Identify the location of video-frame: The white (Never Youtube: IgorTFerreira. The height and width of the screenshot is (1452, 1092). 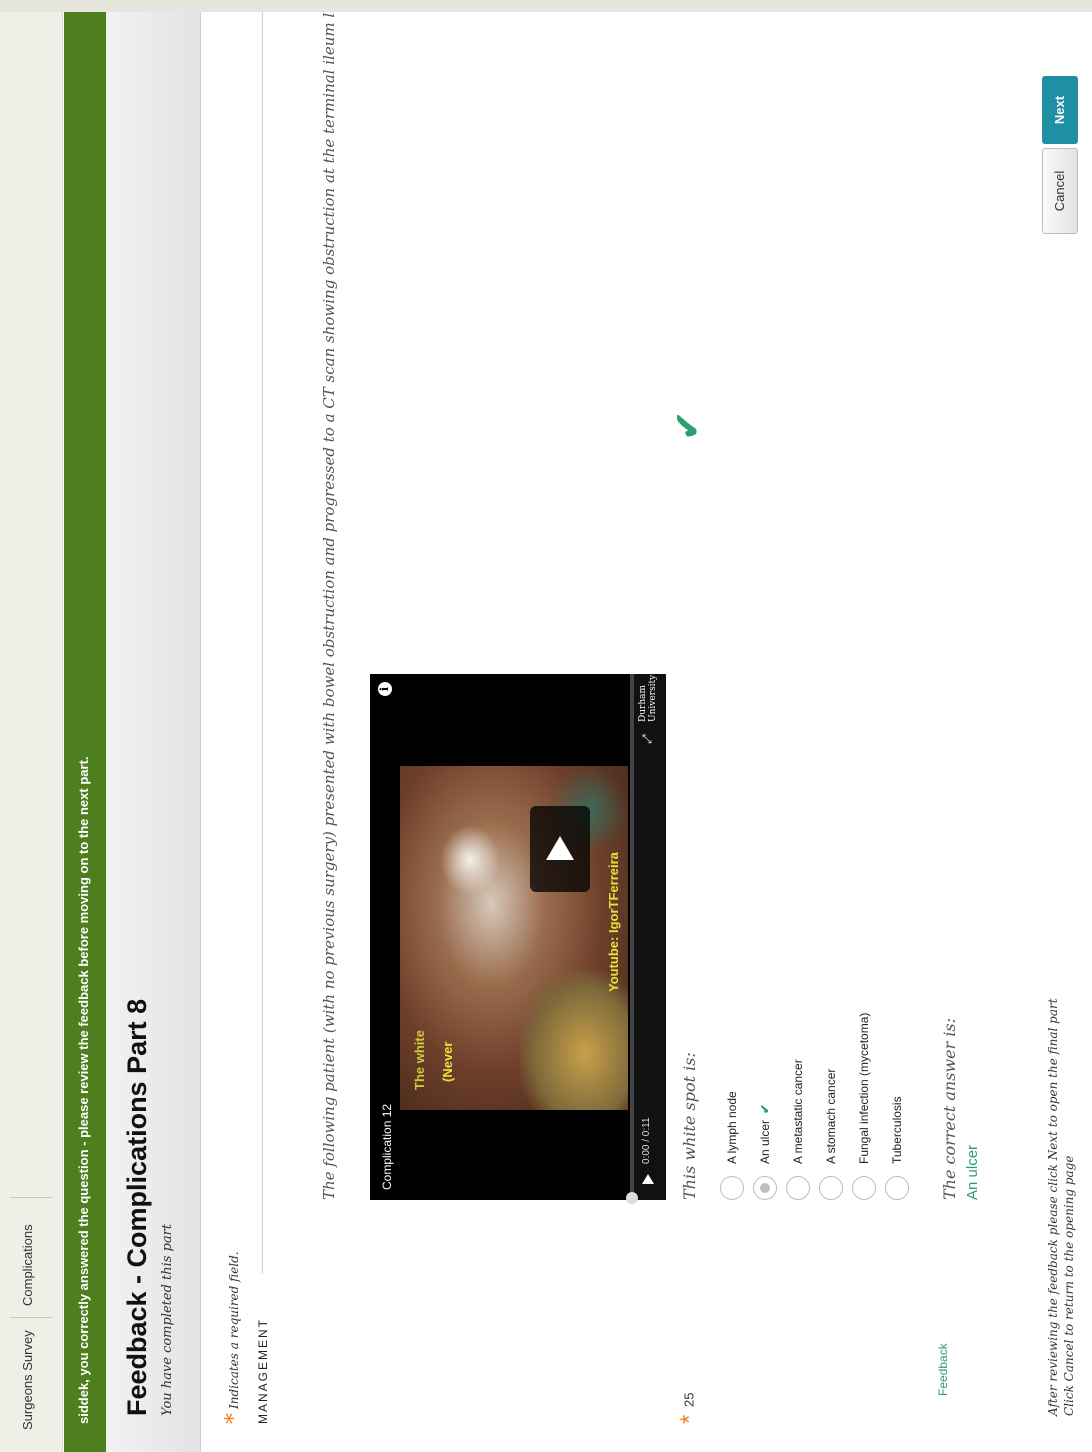
(514, 938).